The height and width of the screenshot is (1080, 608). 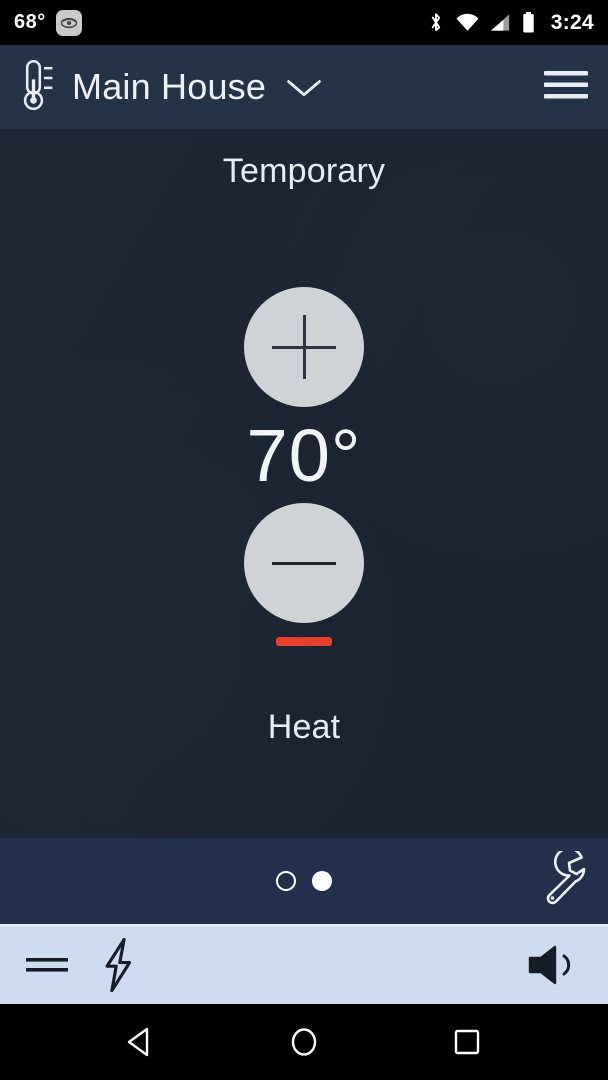 What do you see at coordinates (528, 21) in the screenshot?
I see `battery-icon` at bounding box center [528, 21].